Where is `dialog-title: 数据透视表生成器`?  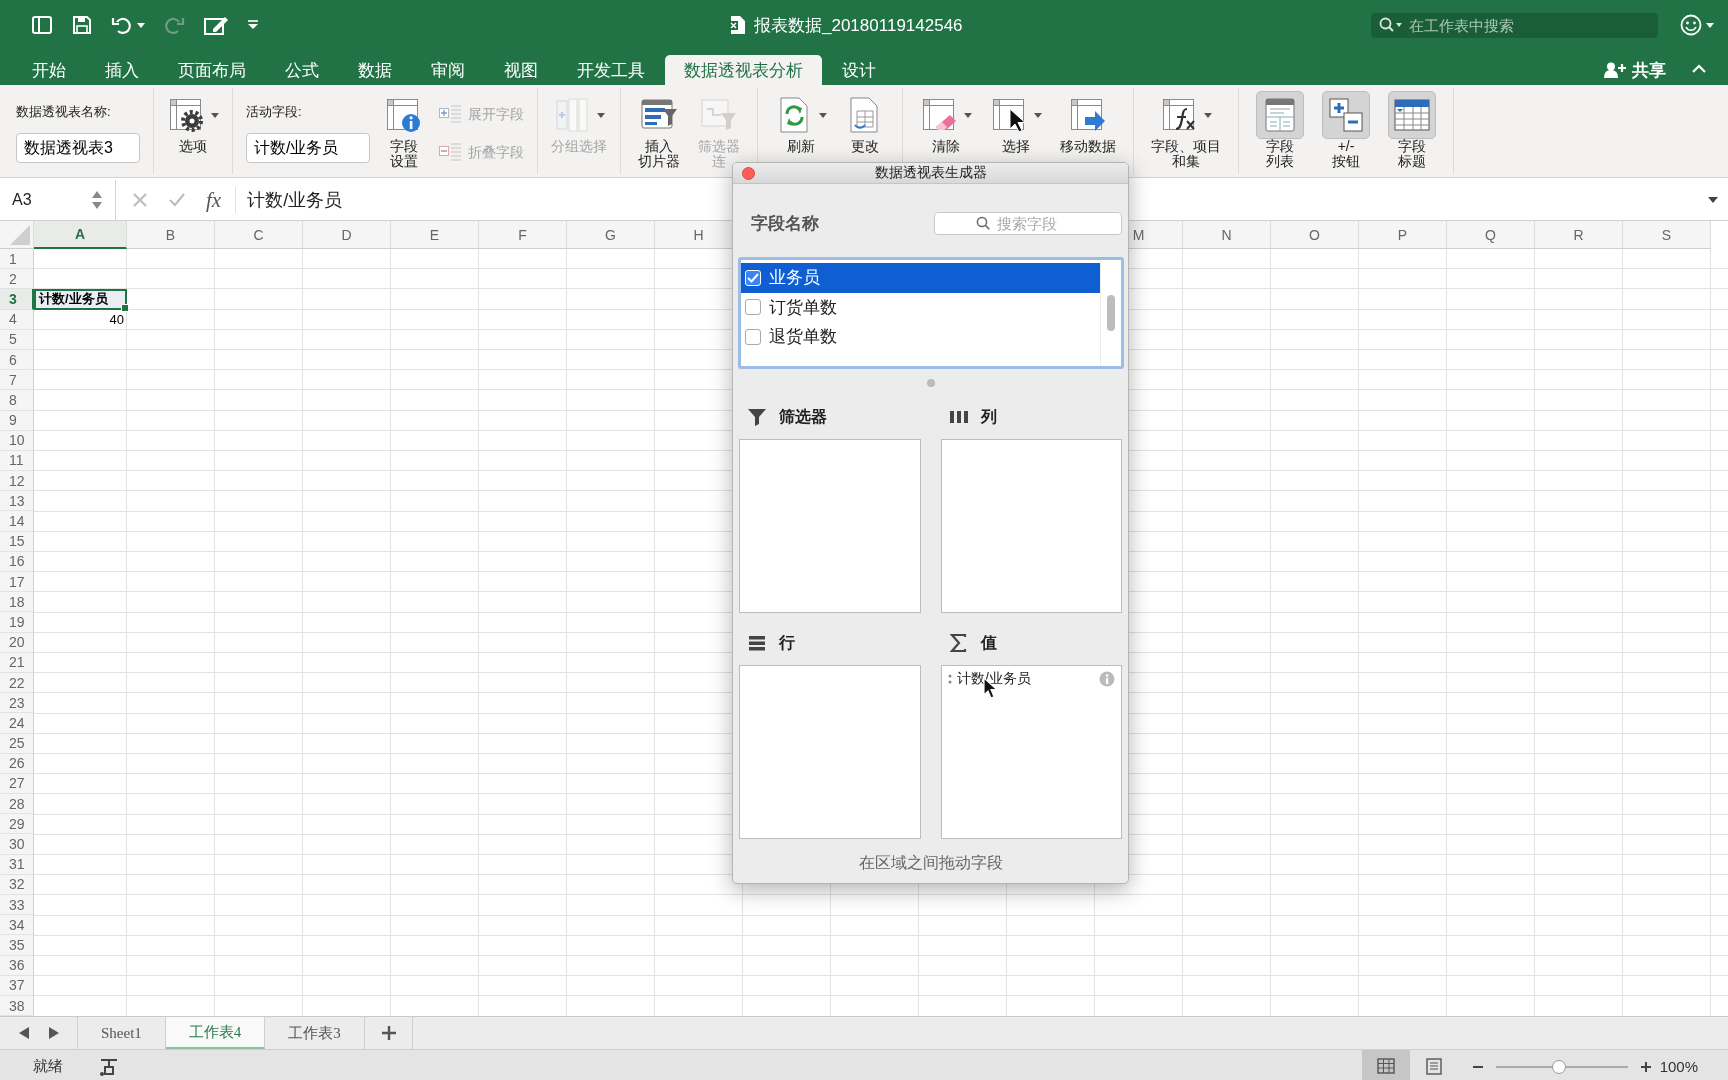 dialog-title: 数据透视表生成器 is located at coordinates (930, 173).